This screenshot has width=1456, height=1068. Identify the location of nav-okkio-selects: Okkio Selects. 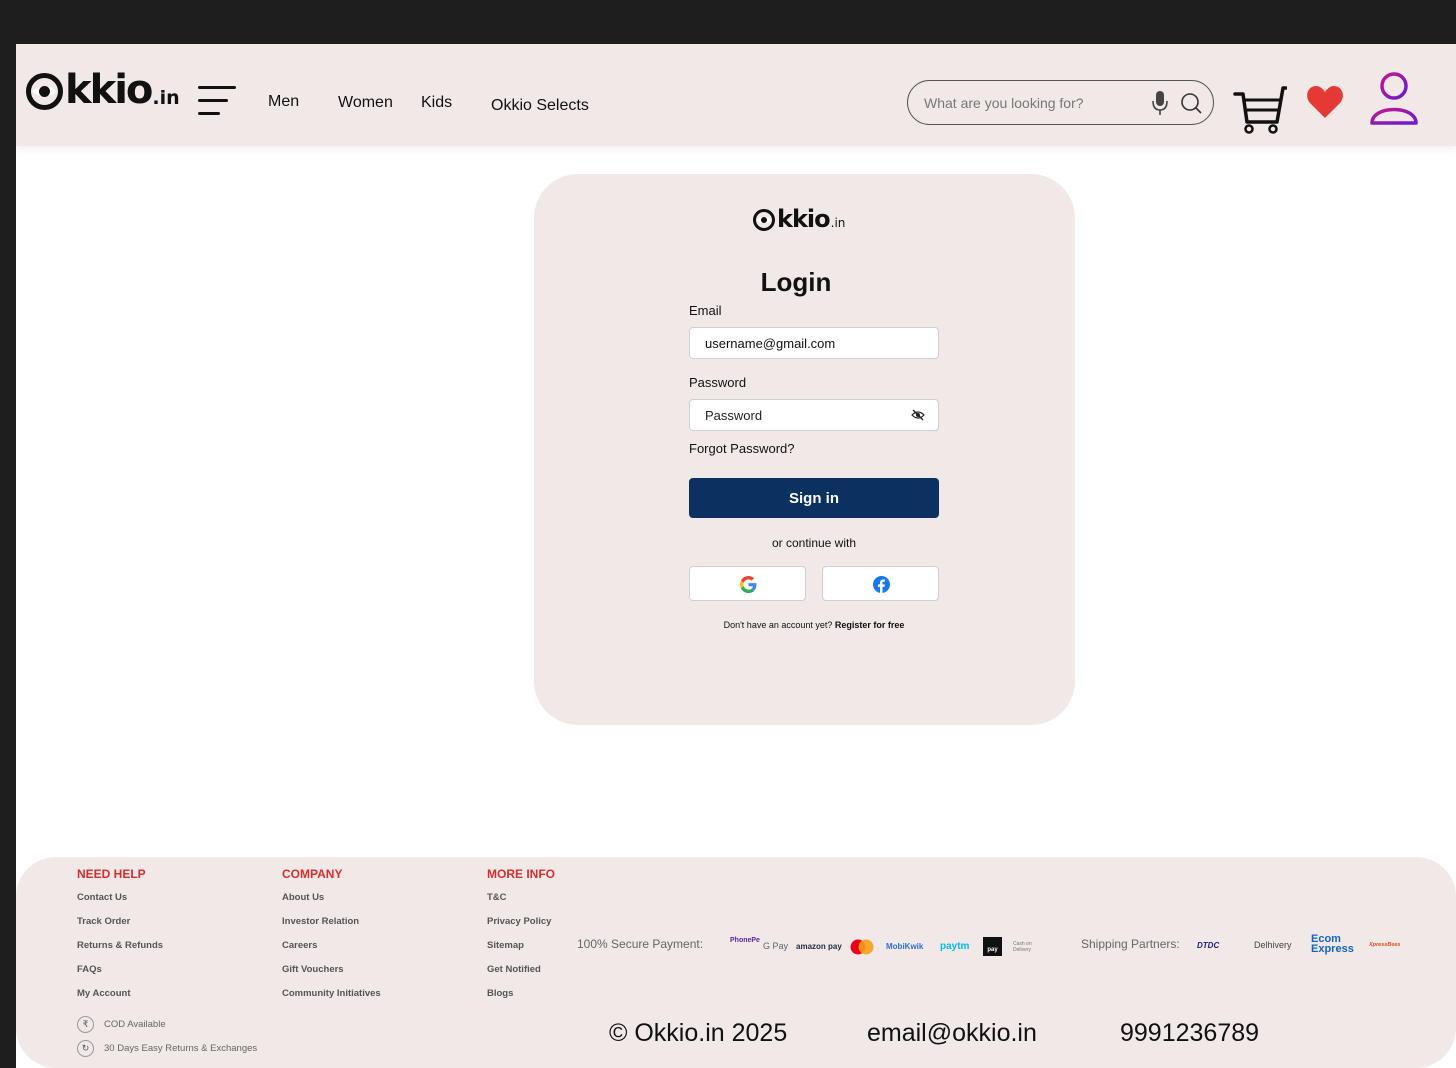
(540, 106).